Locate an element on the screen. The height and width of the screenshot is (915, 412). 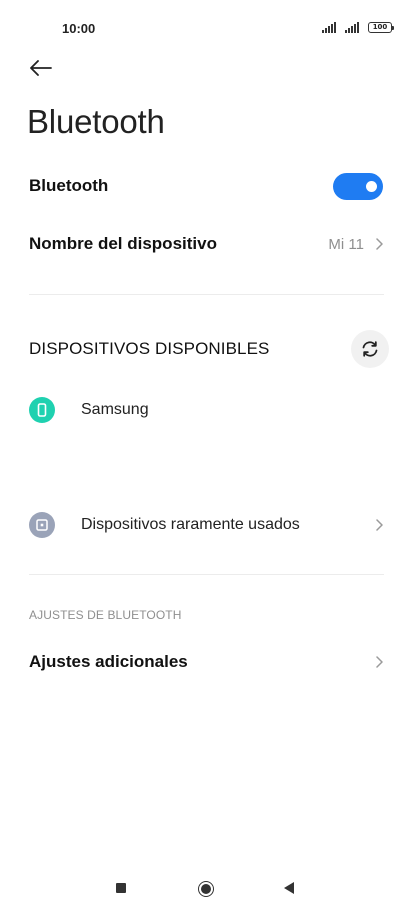
toggle-knob is located at coordinates (371, 186).